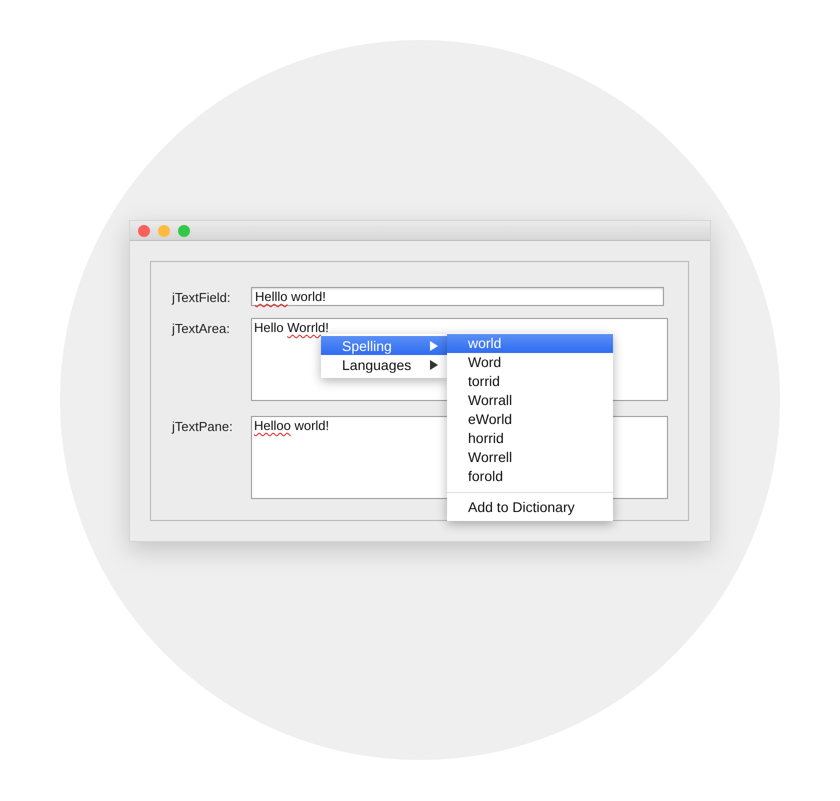 The width and height of the screenshot is (840, 801). I want to click on field-label: jTextArea:, so click(201, 328).